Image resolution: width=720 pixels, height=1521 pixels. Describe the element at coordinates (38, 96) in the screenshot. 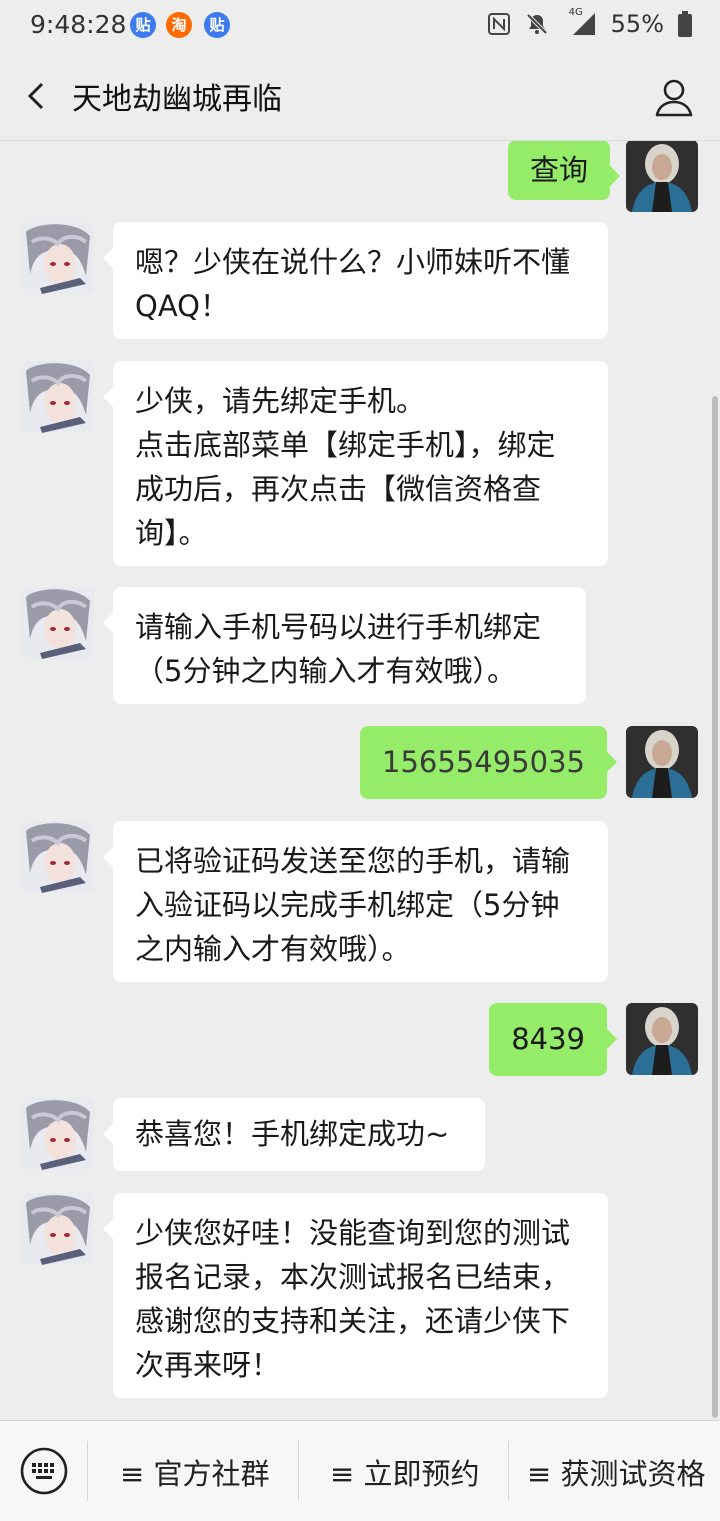

I see `chevron-left-icon` at that location.